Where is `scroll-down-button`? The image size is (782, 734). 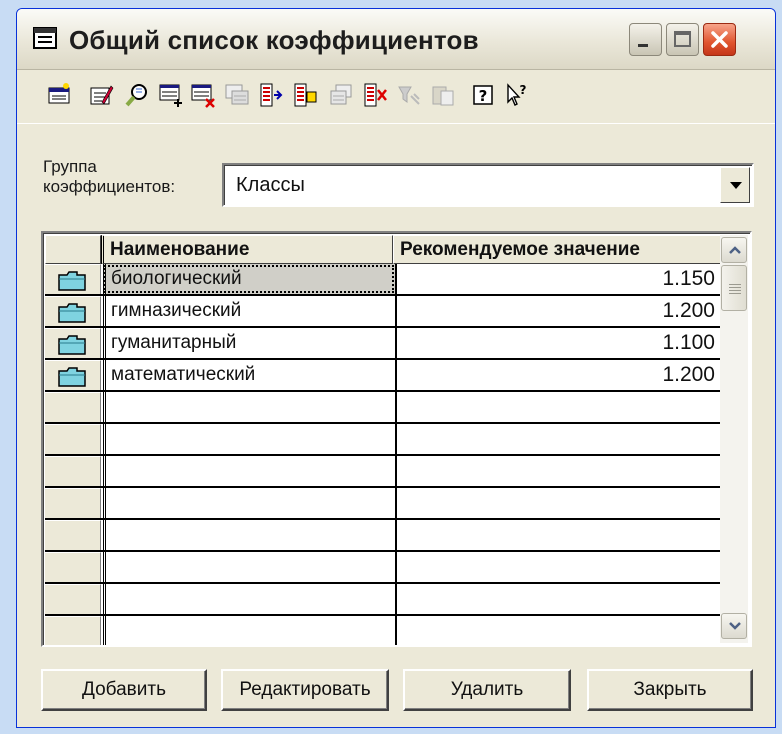 scroll-down-button is located at coordinates (734, 626).